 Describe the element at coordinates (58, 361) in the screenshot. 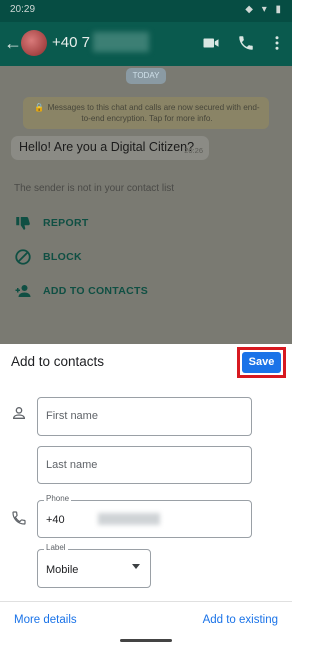

I see `sheet-title: Add to contacts` at that location.